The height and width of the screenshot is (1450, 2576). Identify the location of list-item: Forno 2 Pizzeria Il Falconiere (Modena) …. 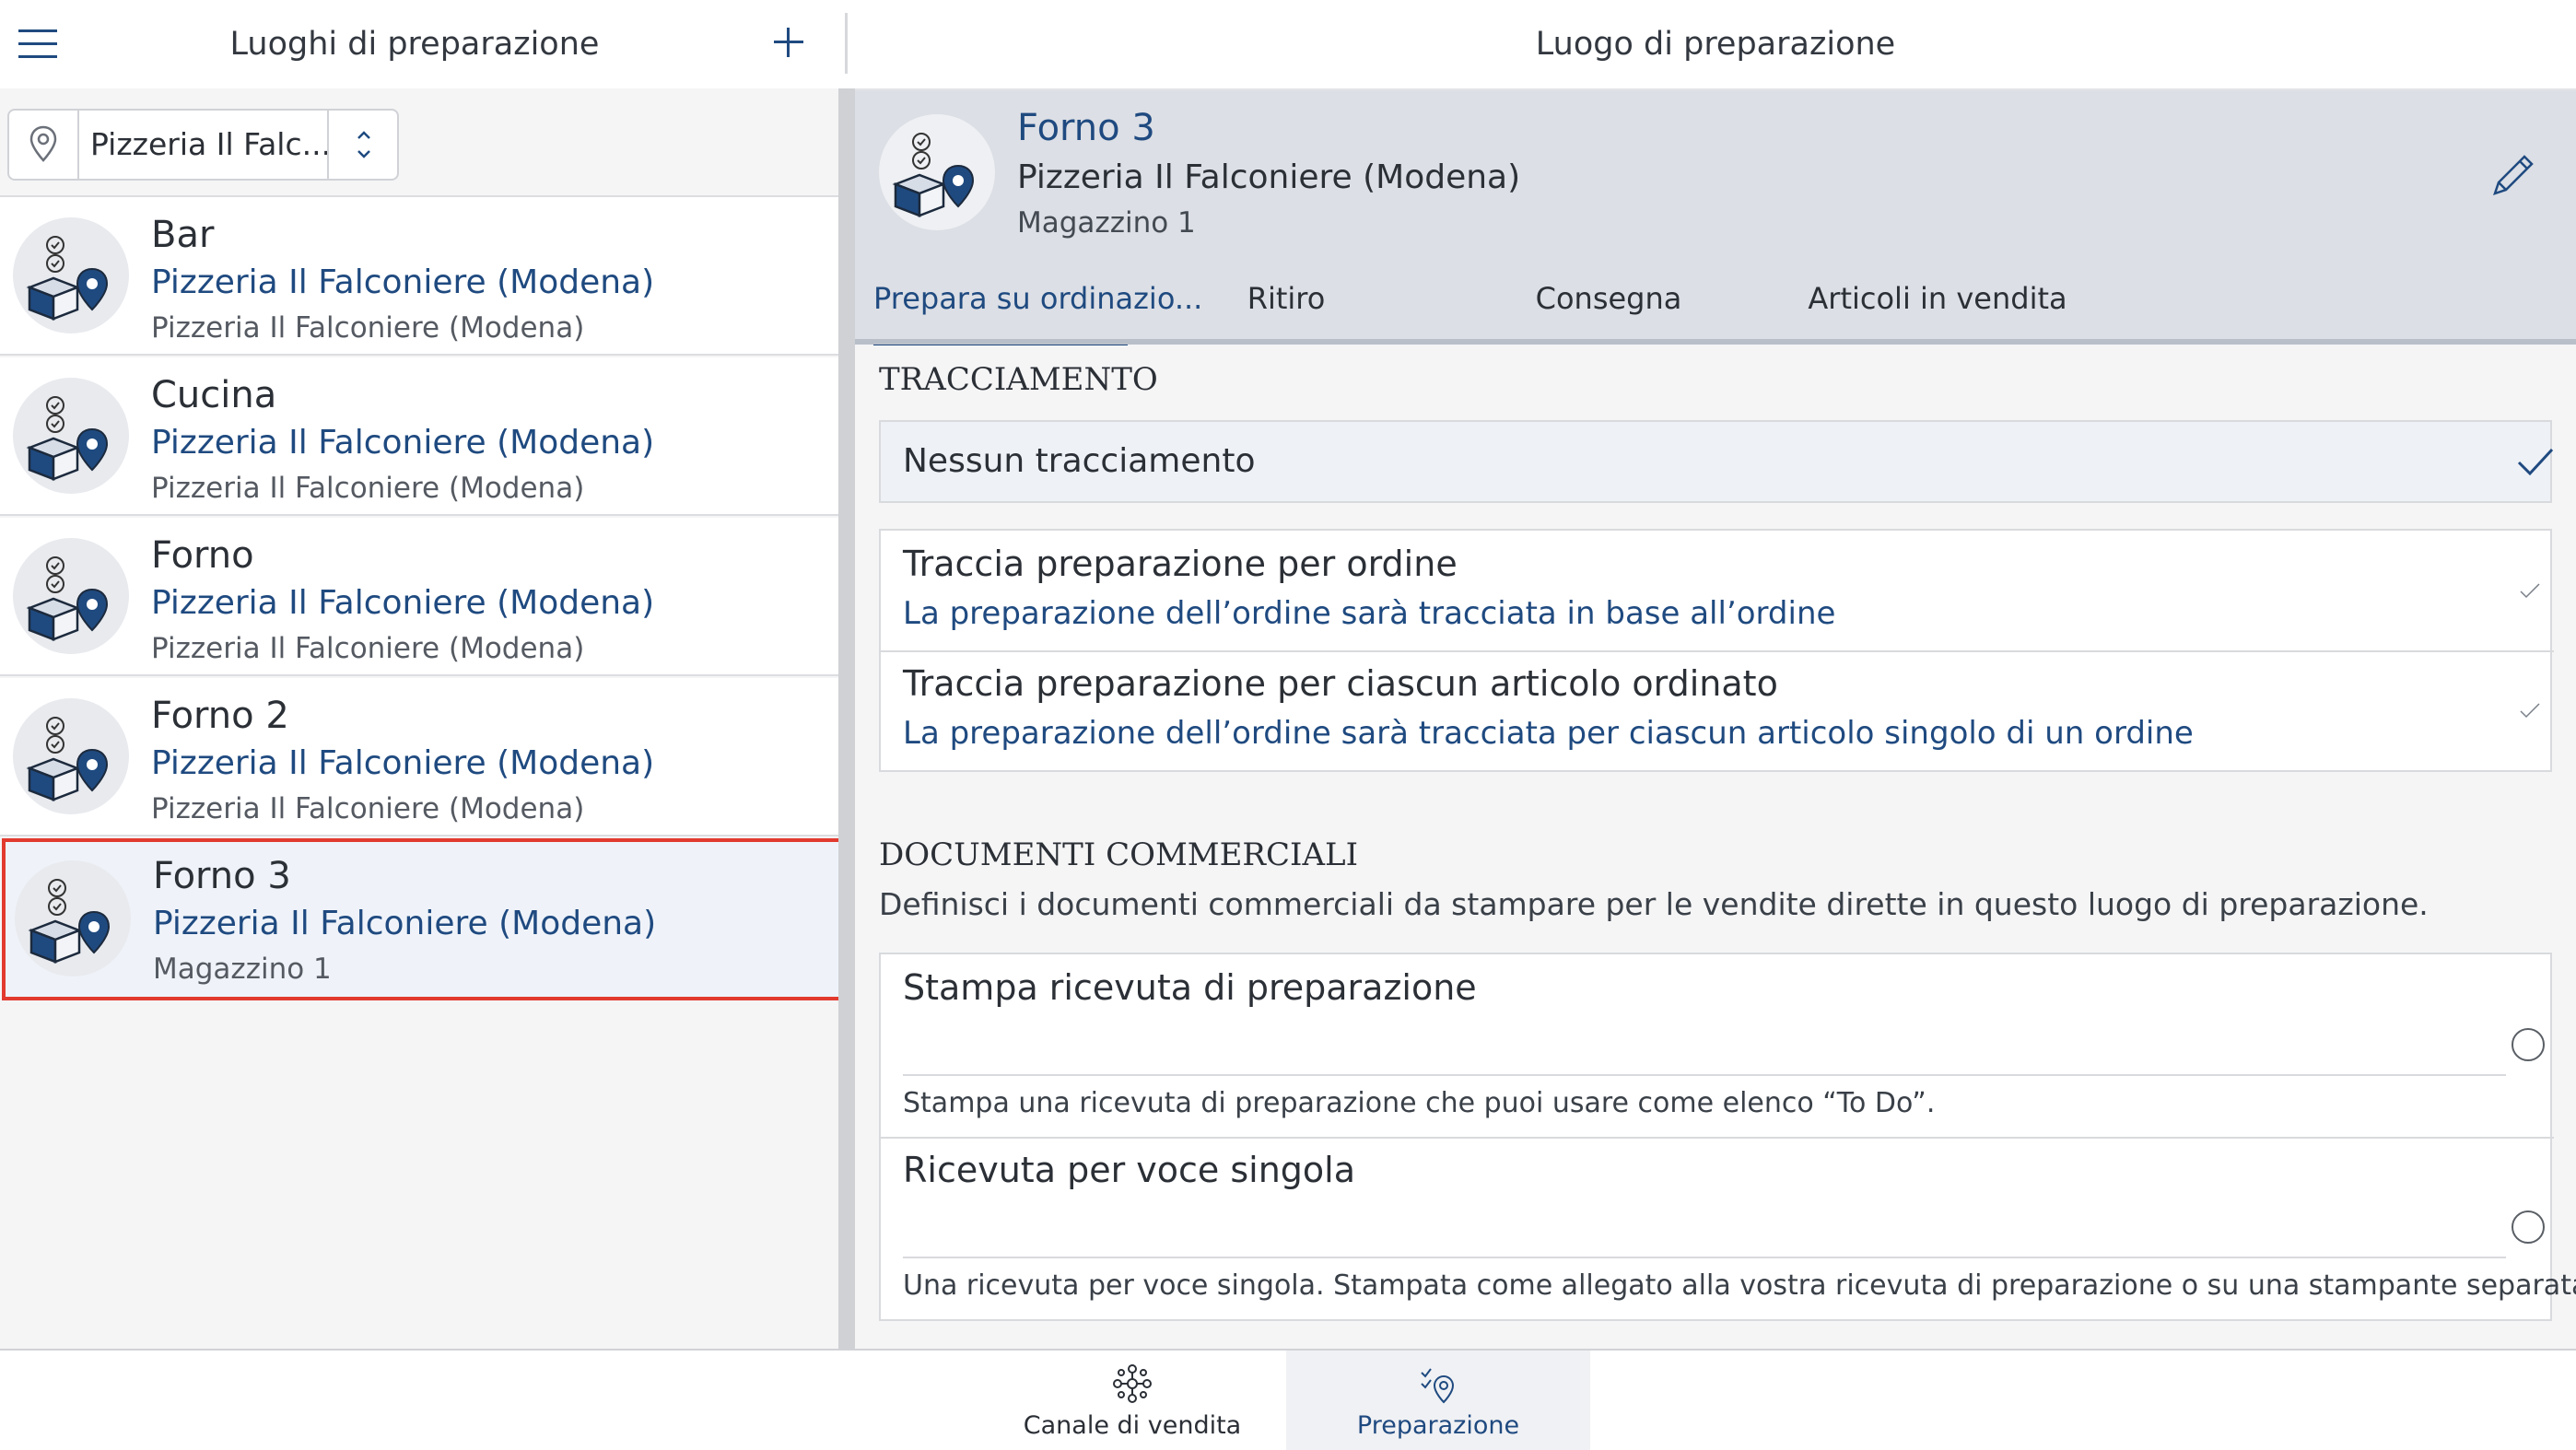
(419, 757).